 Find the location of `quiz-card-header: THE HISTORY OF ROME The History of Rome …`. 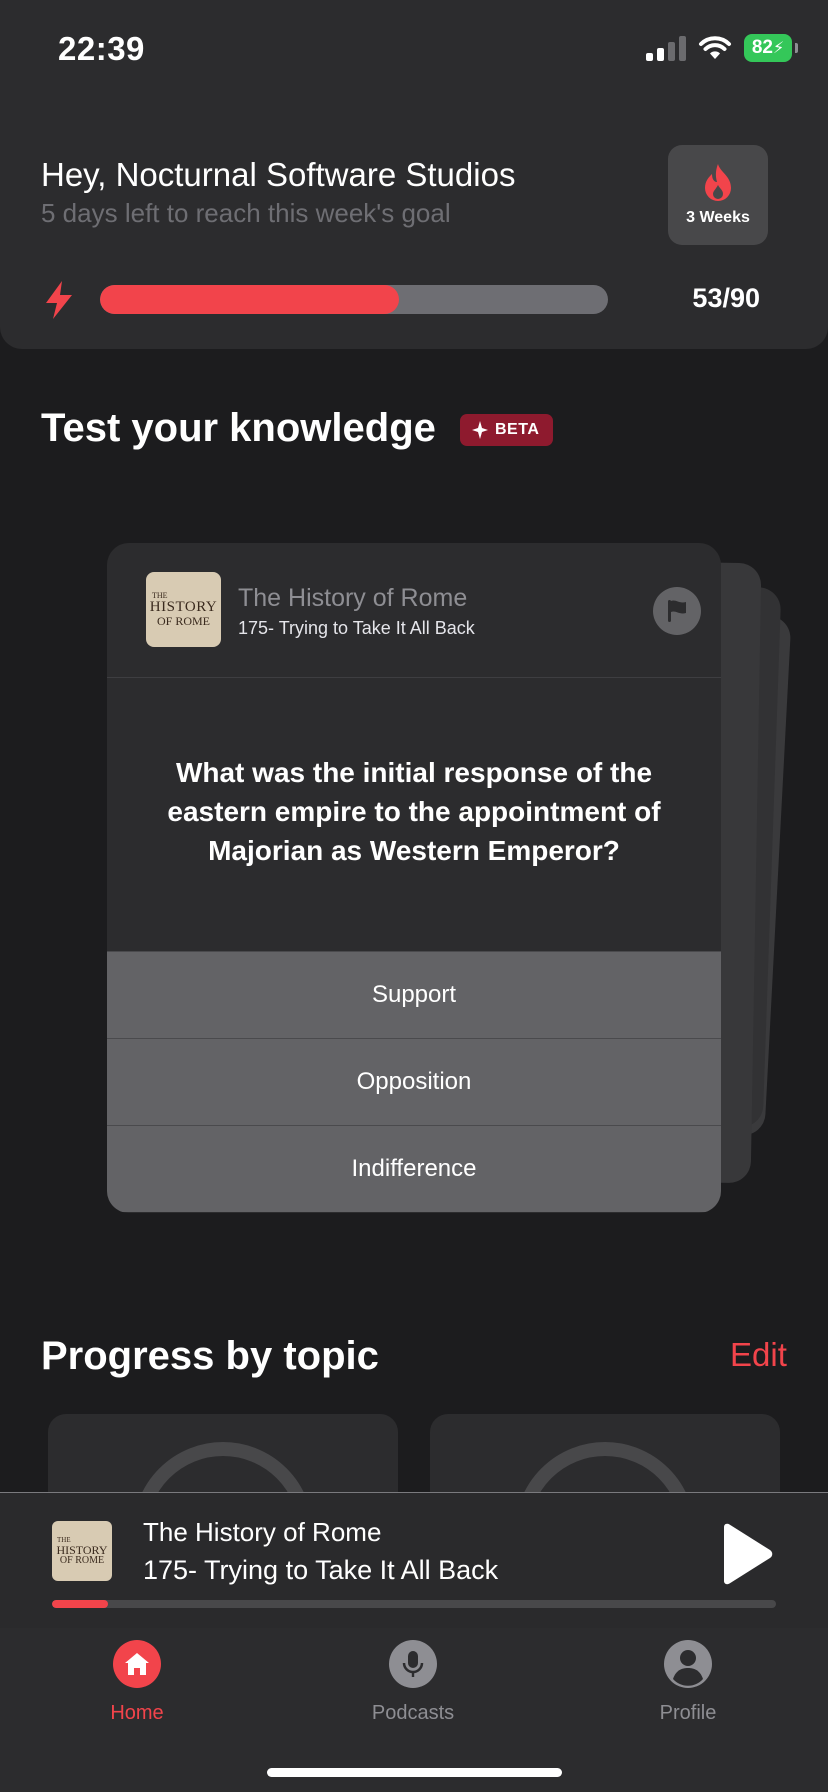

quiz-card-header: THE HISTORY OF ROME The History of Rome … is located at coordinates (414, 610).